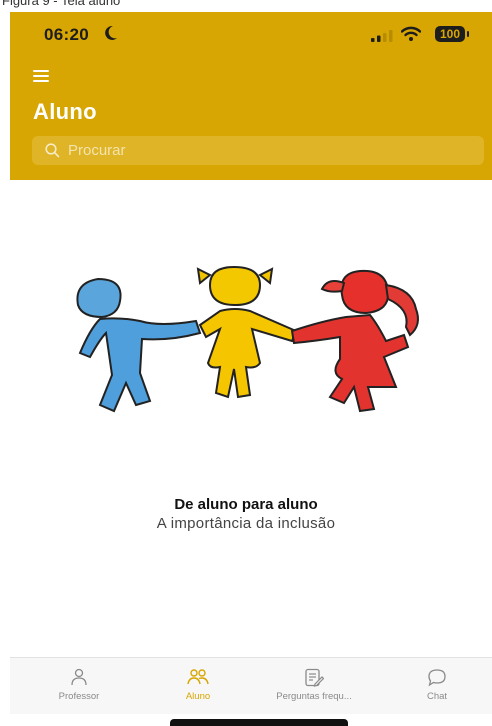  What do you see at coordinates (468, 34) in the screenshot?
I see `battery-tip` at bounding box center [468, 34].